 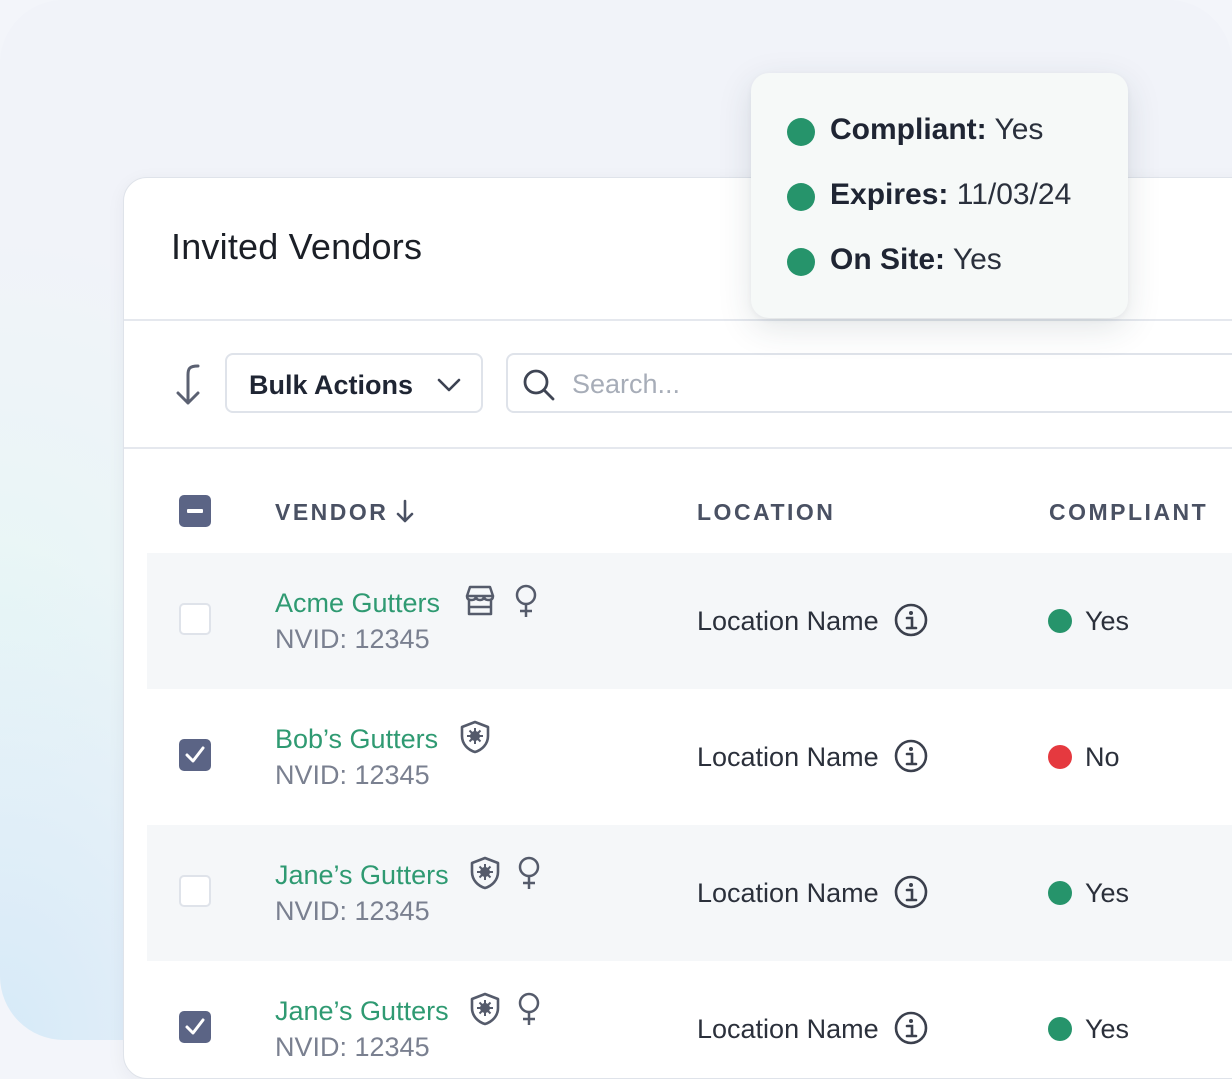 I want to click on page-title: Invited Vendors, so click(x=297, y=246).